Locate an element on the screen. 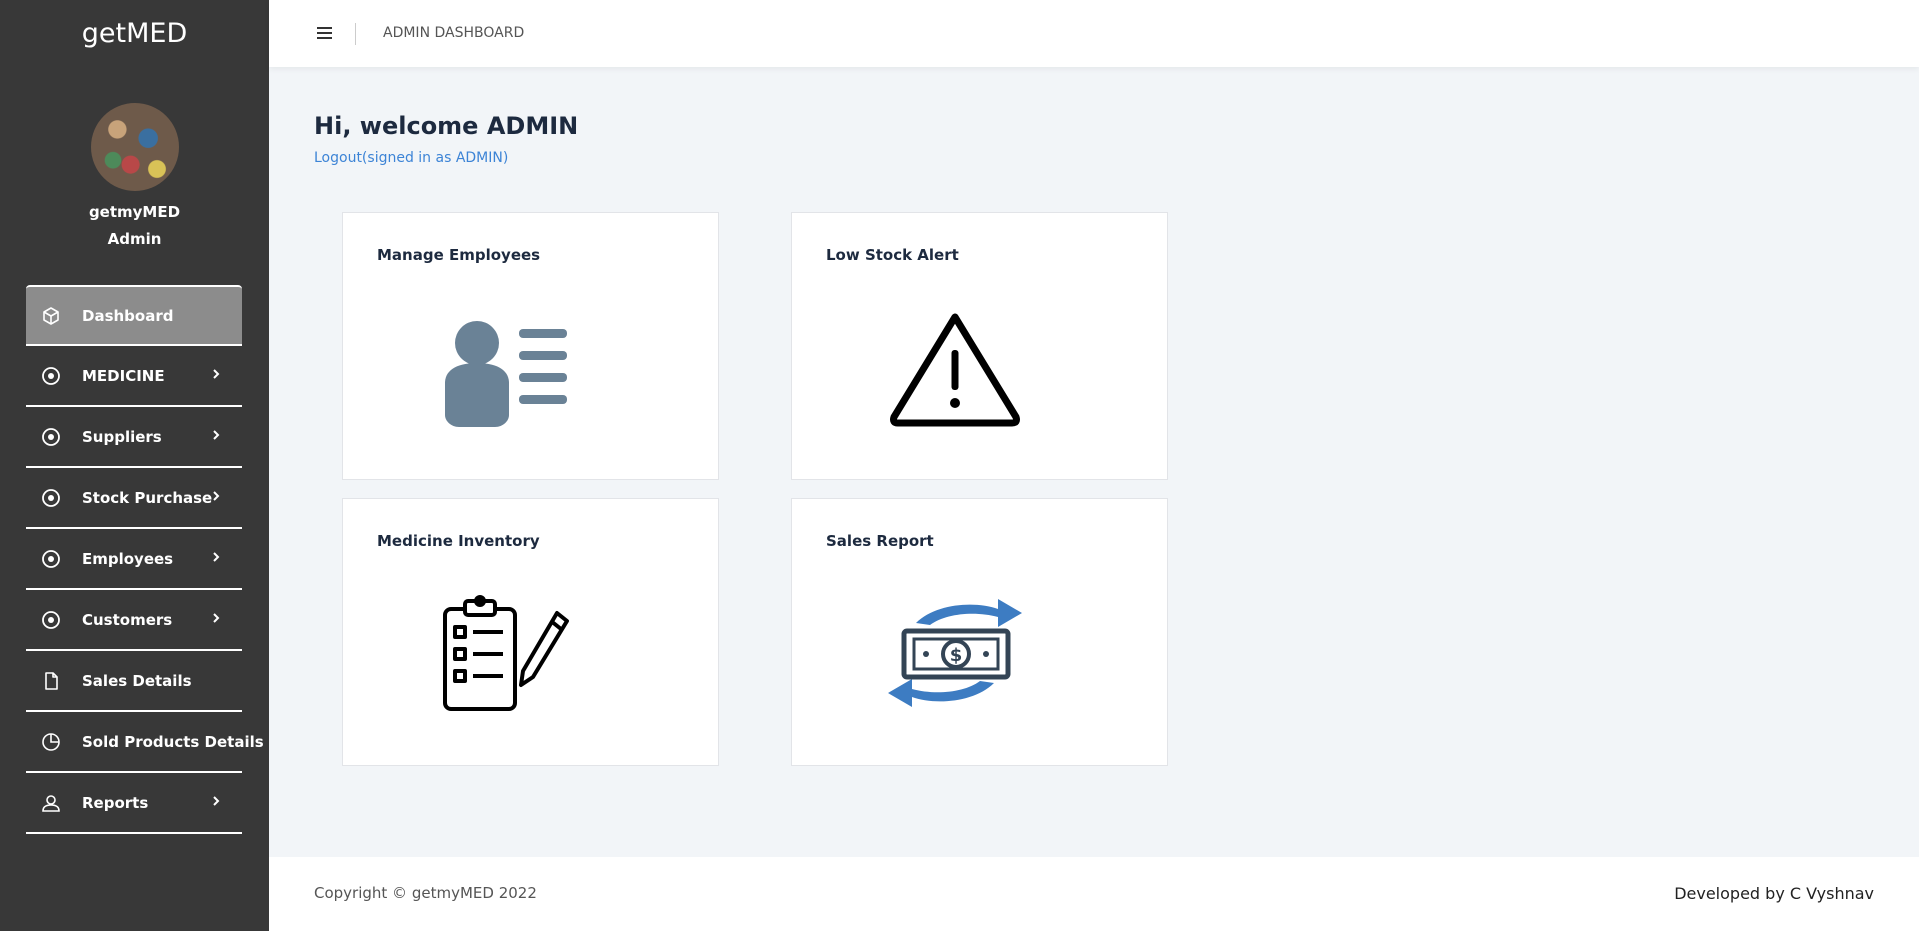 This screenshot has height=931, width=1919. sidebar-item-label: Suppliers is located at coordinates (122, 436).